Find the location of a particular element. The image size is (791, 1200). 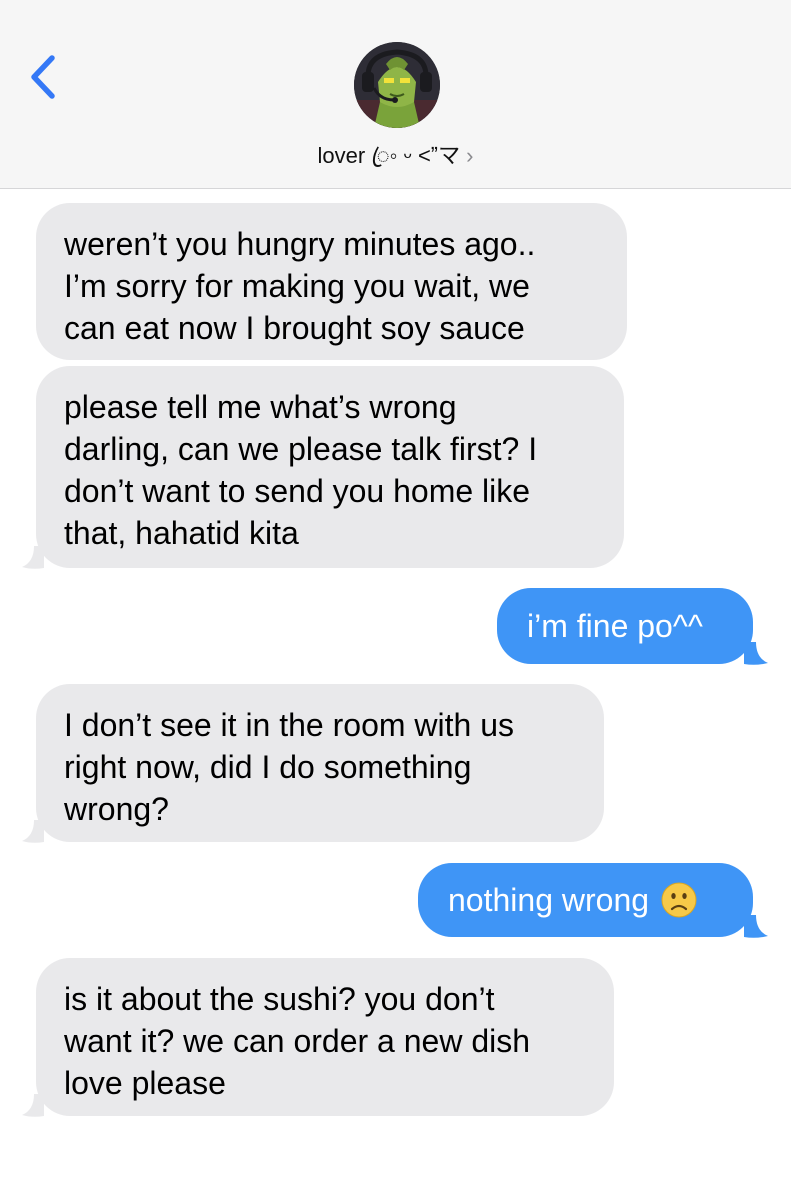

chevron-right-icon: › is located at coordinates (470, 155).